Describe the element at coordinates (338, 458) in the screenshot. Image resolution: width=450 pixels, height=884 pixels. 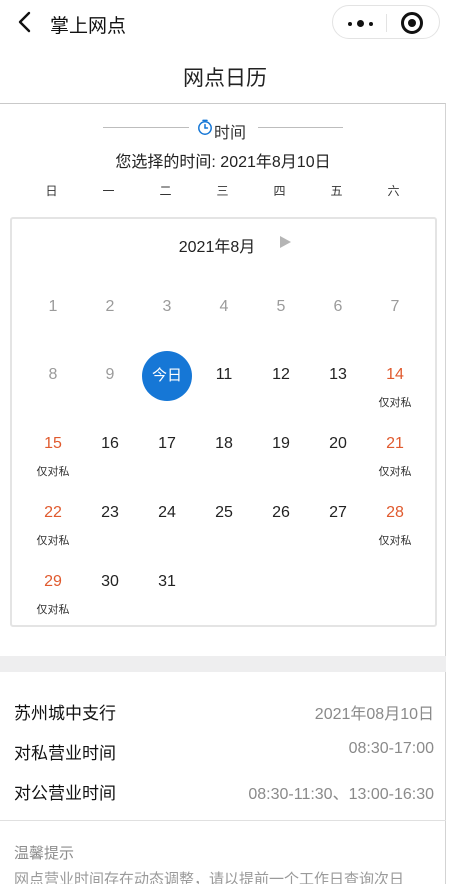
I see `calendar-day: 20` at that location.